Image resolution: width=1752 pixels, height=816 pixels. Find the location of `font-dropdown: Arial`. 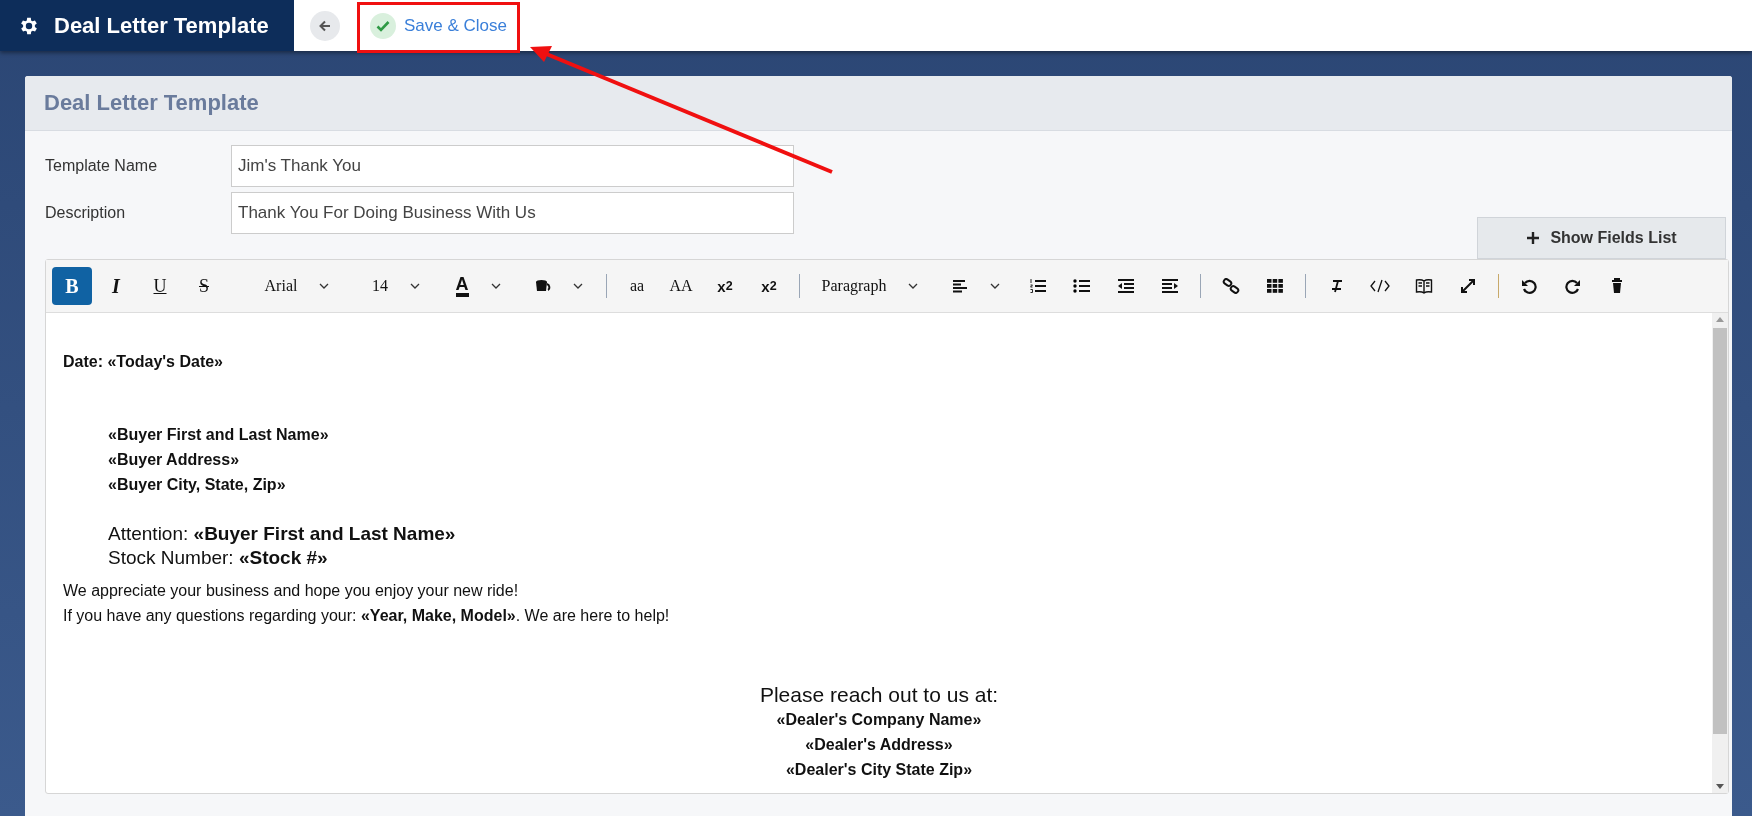

font-dropdown: Arial is located at coordinates (297, 286).